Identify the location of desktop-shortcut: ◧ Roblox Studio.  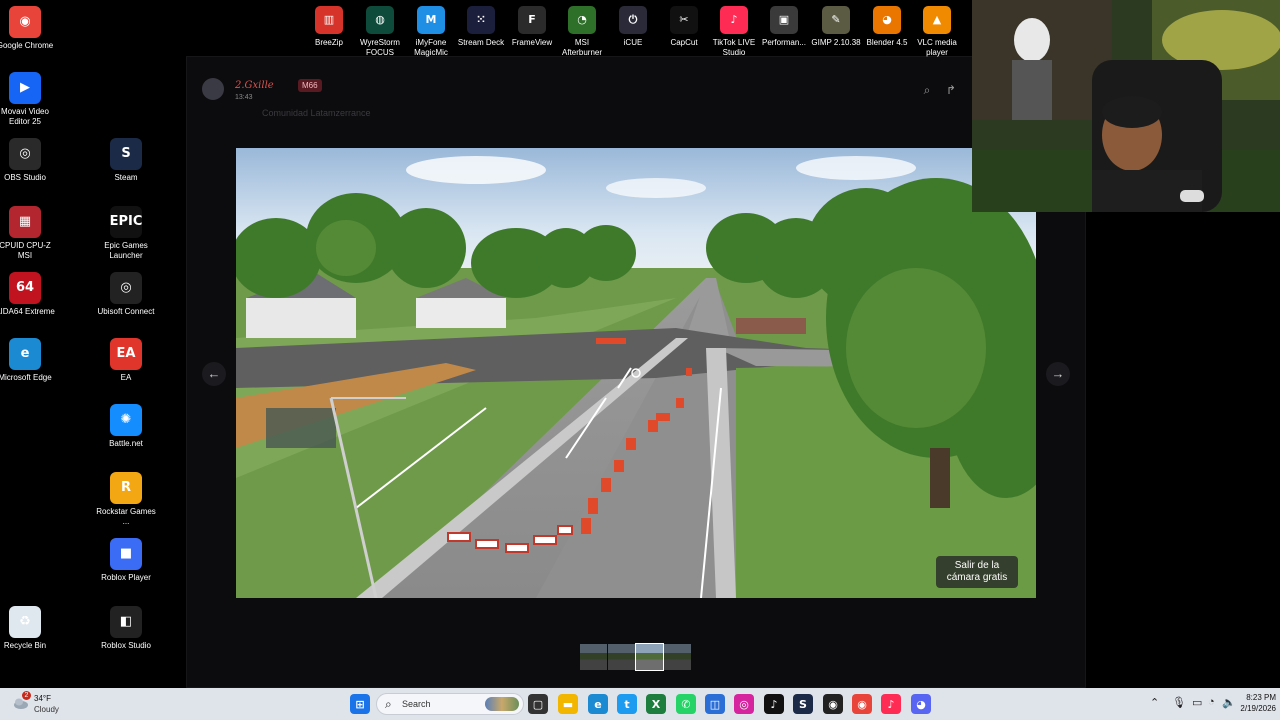
(126, 628).